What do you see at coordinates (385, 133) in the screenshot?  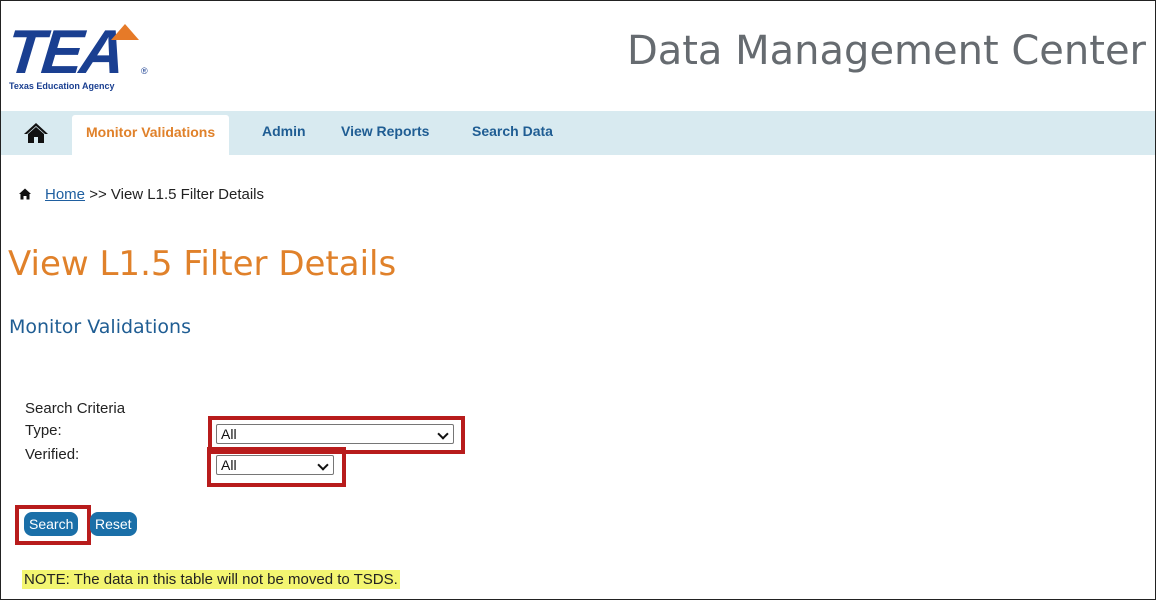 I see `nav-view-reports: View Reports` at bounding box center [385, 133].